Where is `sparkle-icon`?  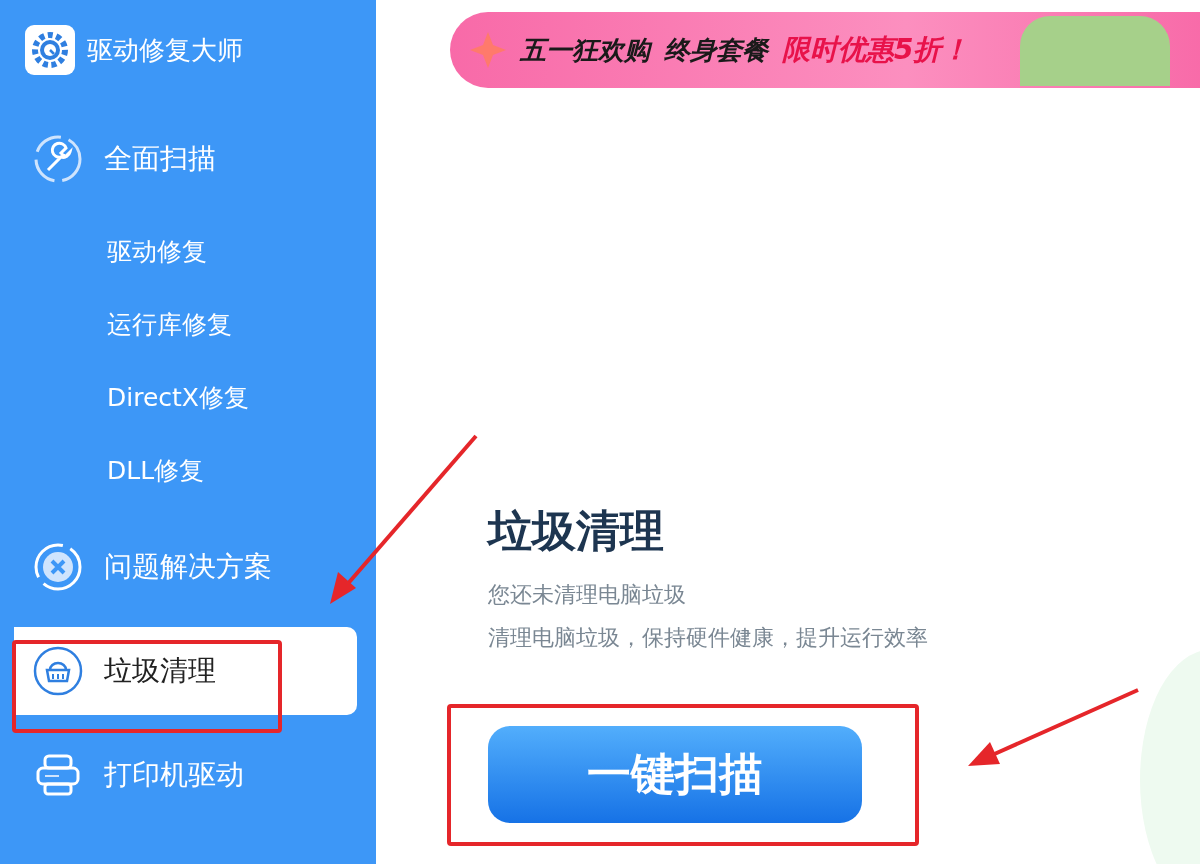 sparkle-icon is located at coordinates (488, 50).